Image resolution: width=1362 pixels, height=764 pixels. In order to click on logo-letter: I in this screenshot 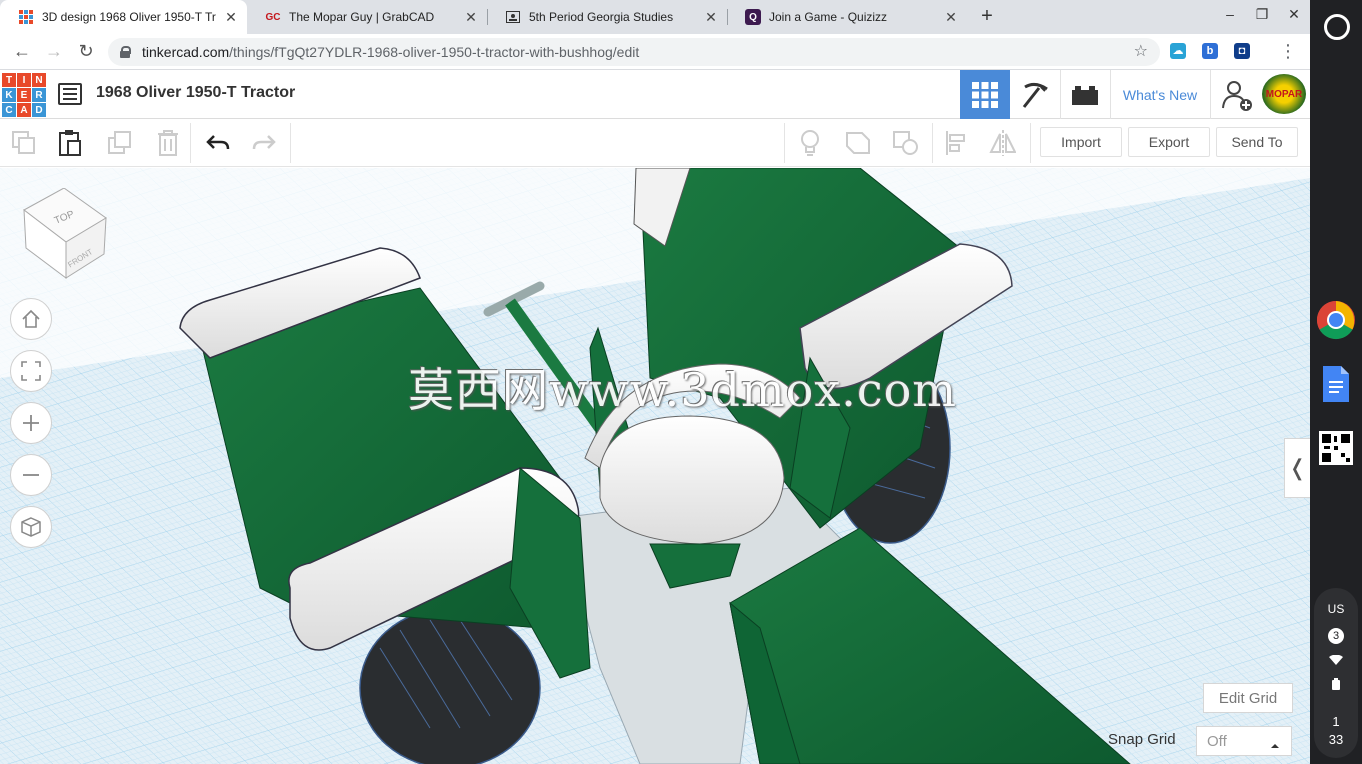, I will do `click(24, 80)`.